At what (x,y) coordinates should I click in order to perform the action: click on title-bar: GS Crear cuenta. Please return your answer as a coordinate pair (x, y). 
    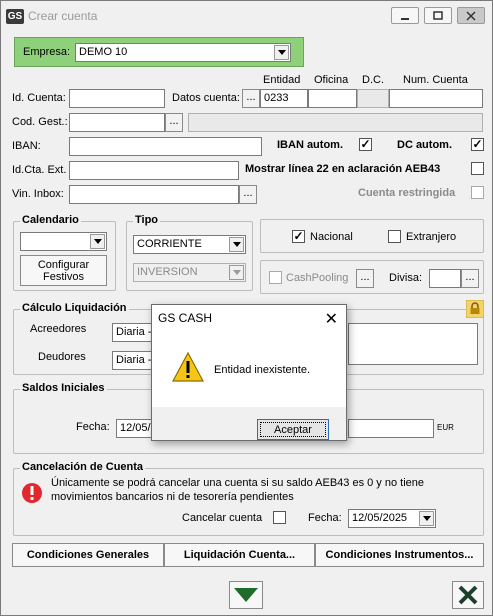
    Looking at the image, I should click on (246, 16).